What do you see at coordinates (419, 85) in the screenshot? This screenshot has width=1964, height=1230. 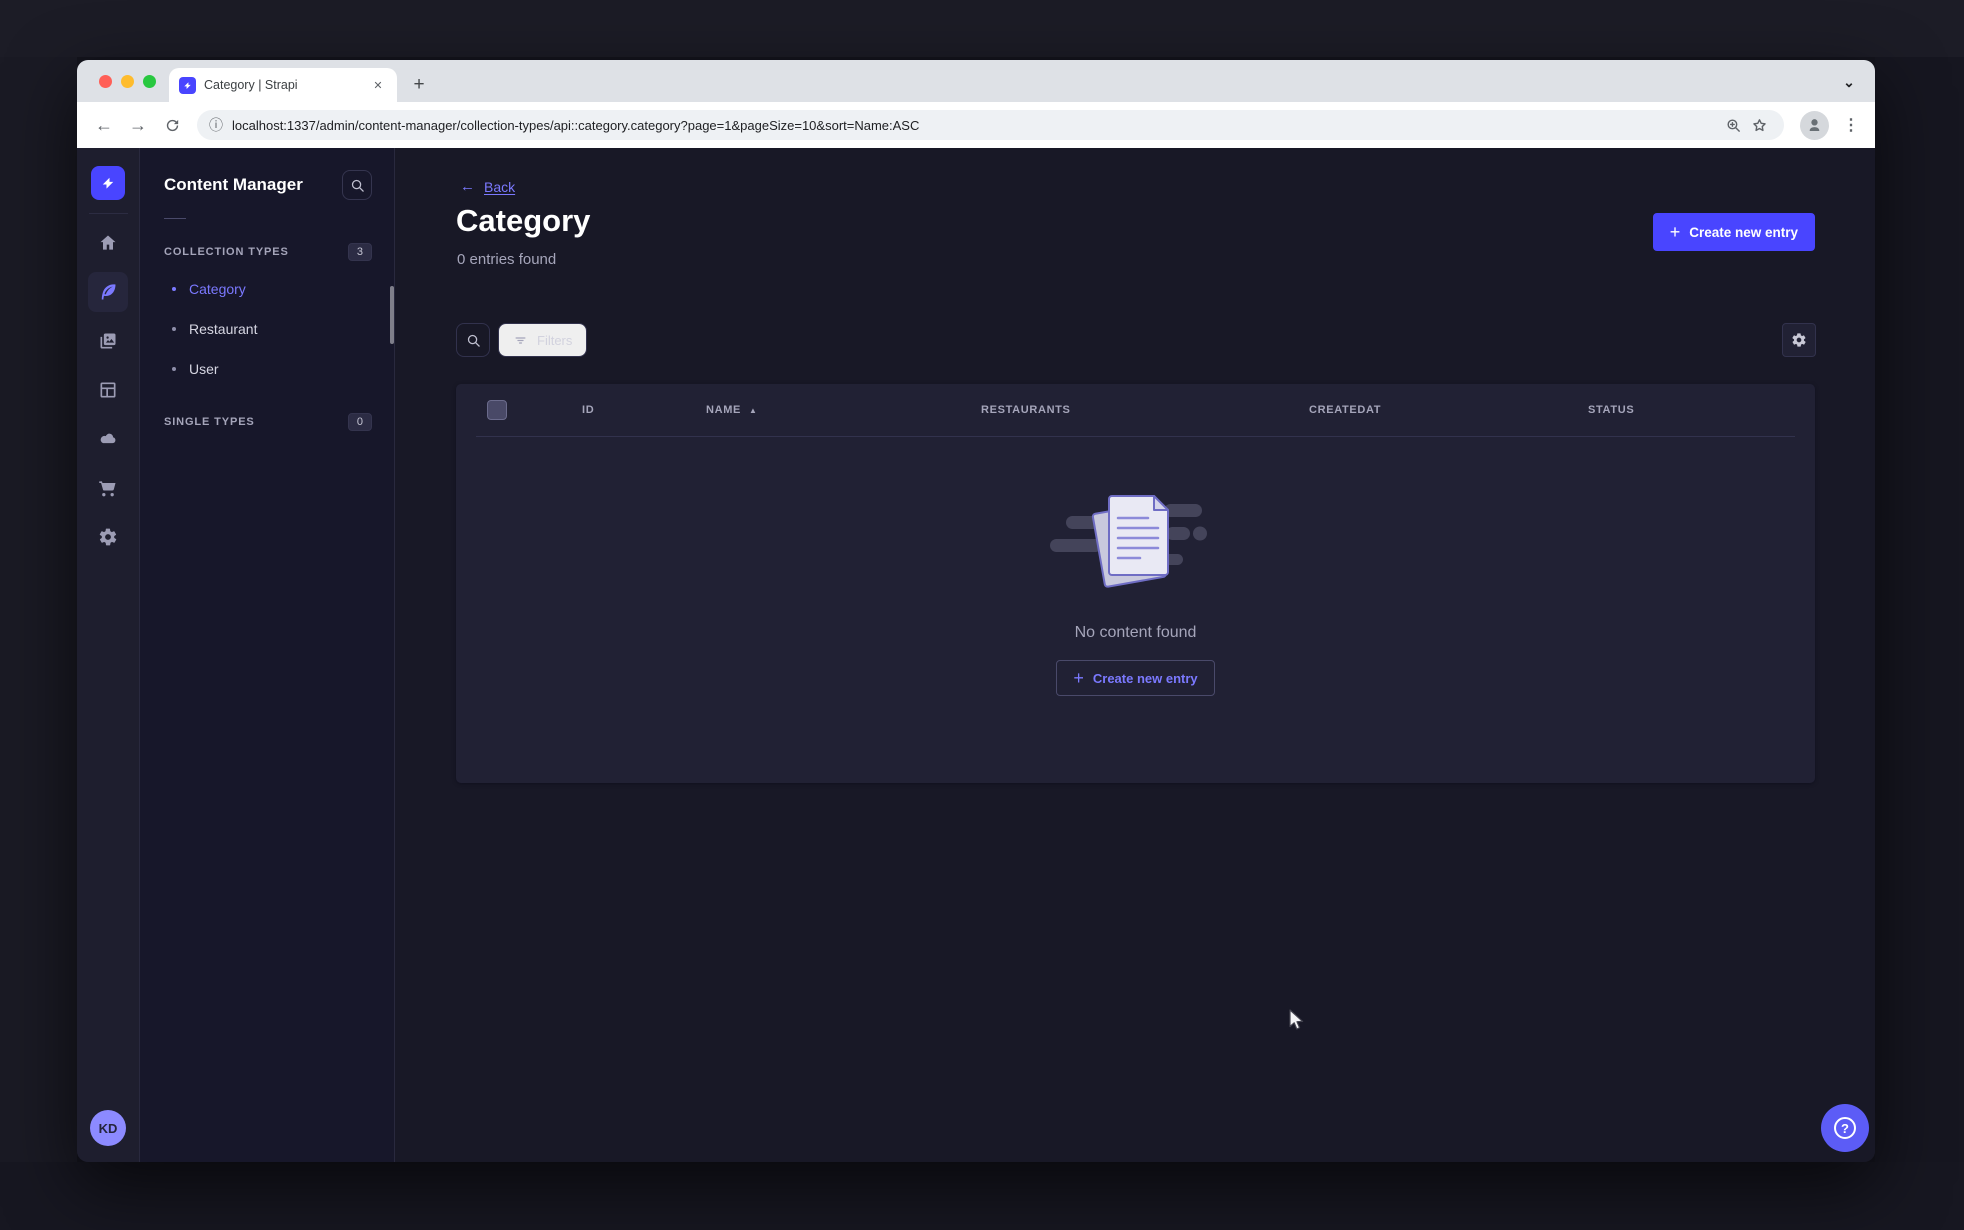 I see `new-tab-button: +` at bounding box center [419, 85].